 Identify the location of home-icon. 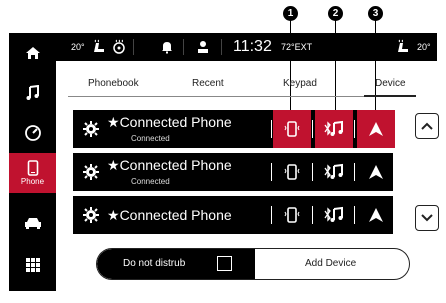
(32, 53).